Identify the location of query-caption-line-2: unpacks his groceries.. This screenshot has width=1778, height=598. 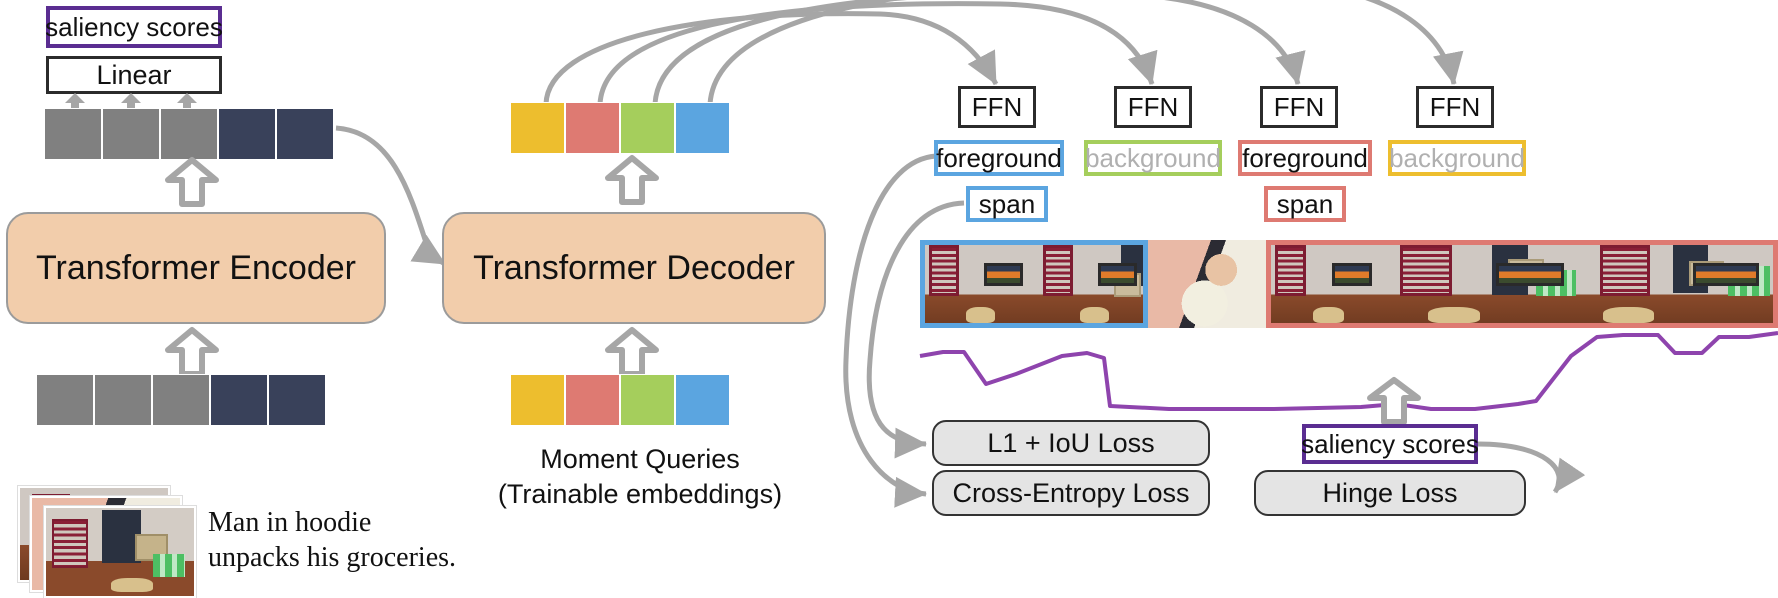
(332, 557).